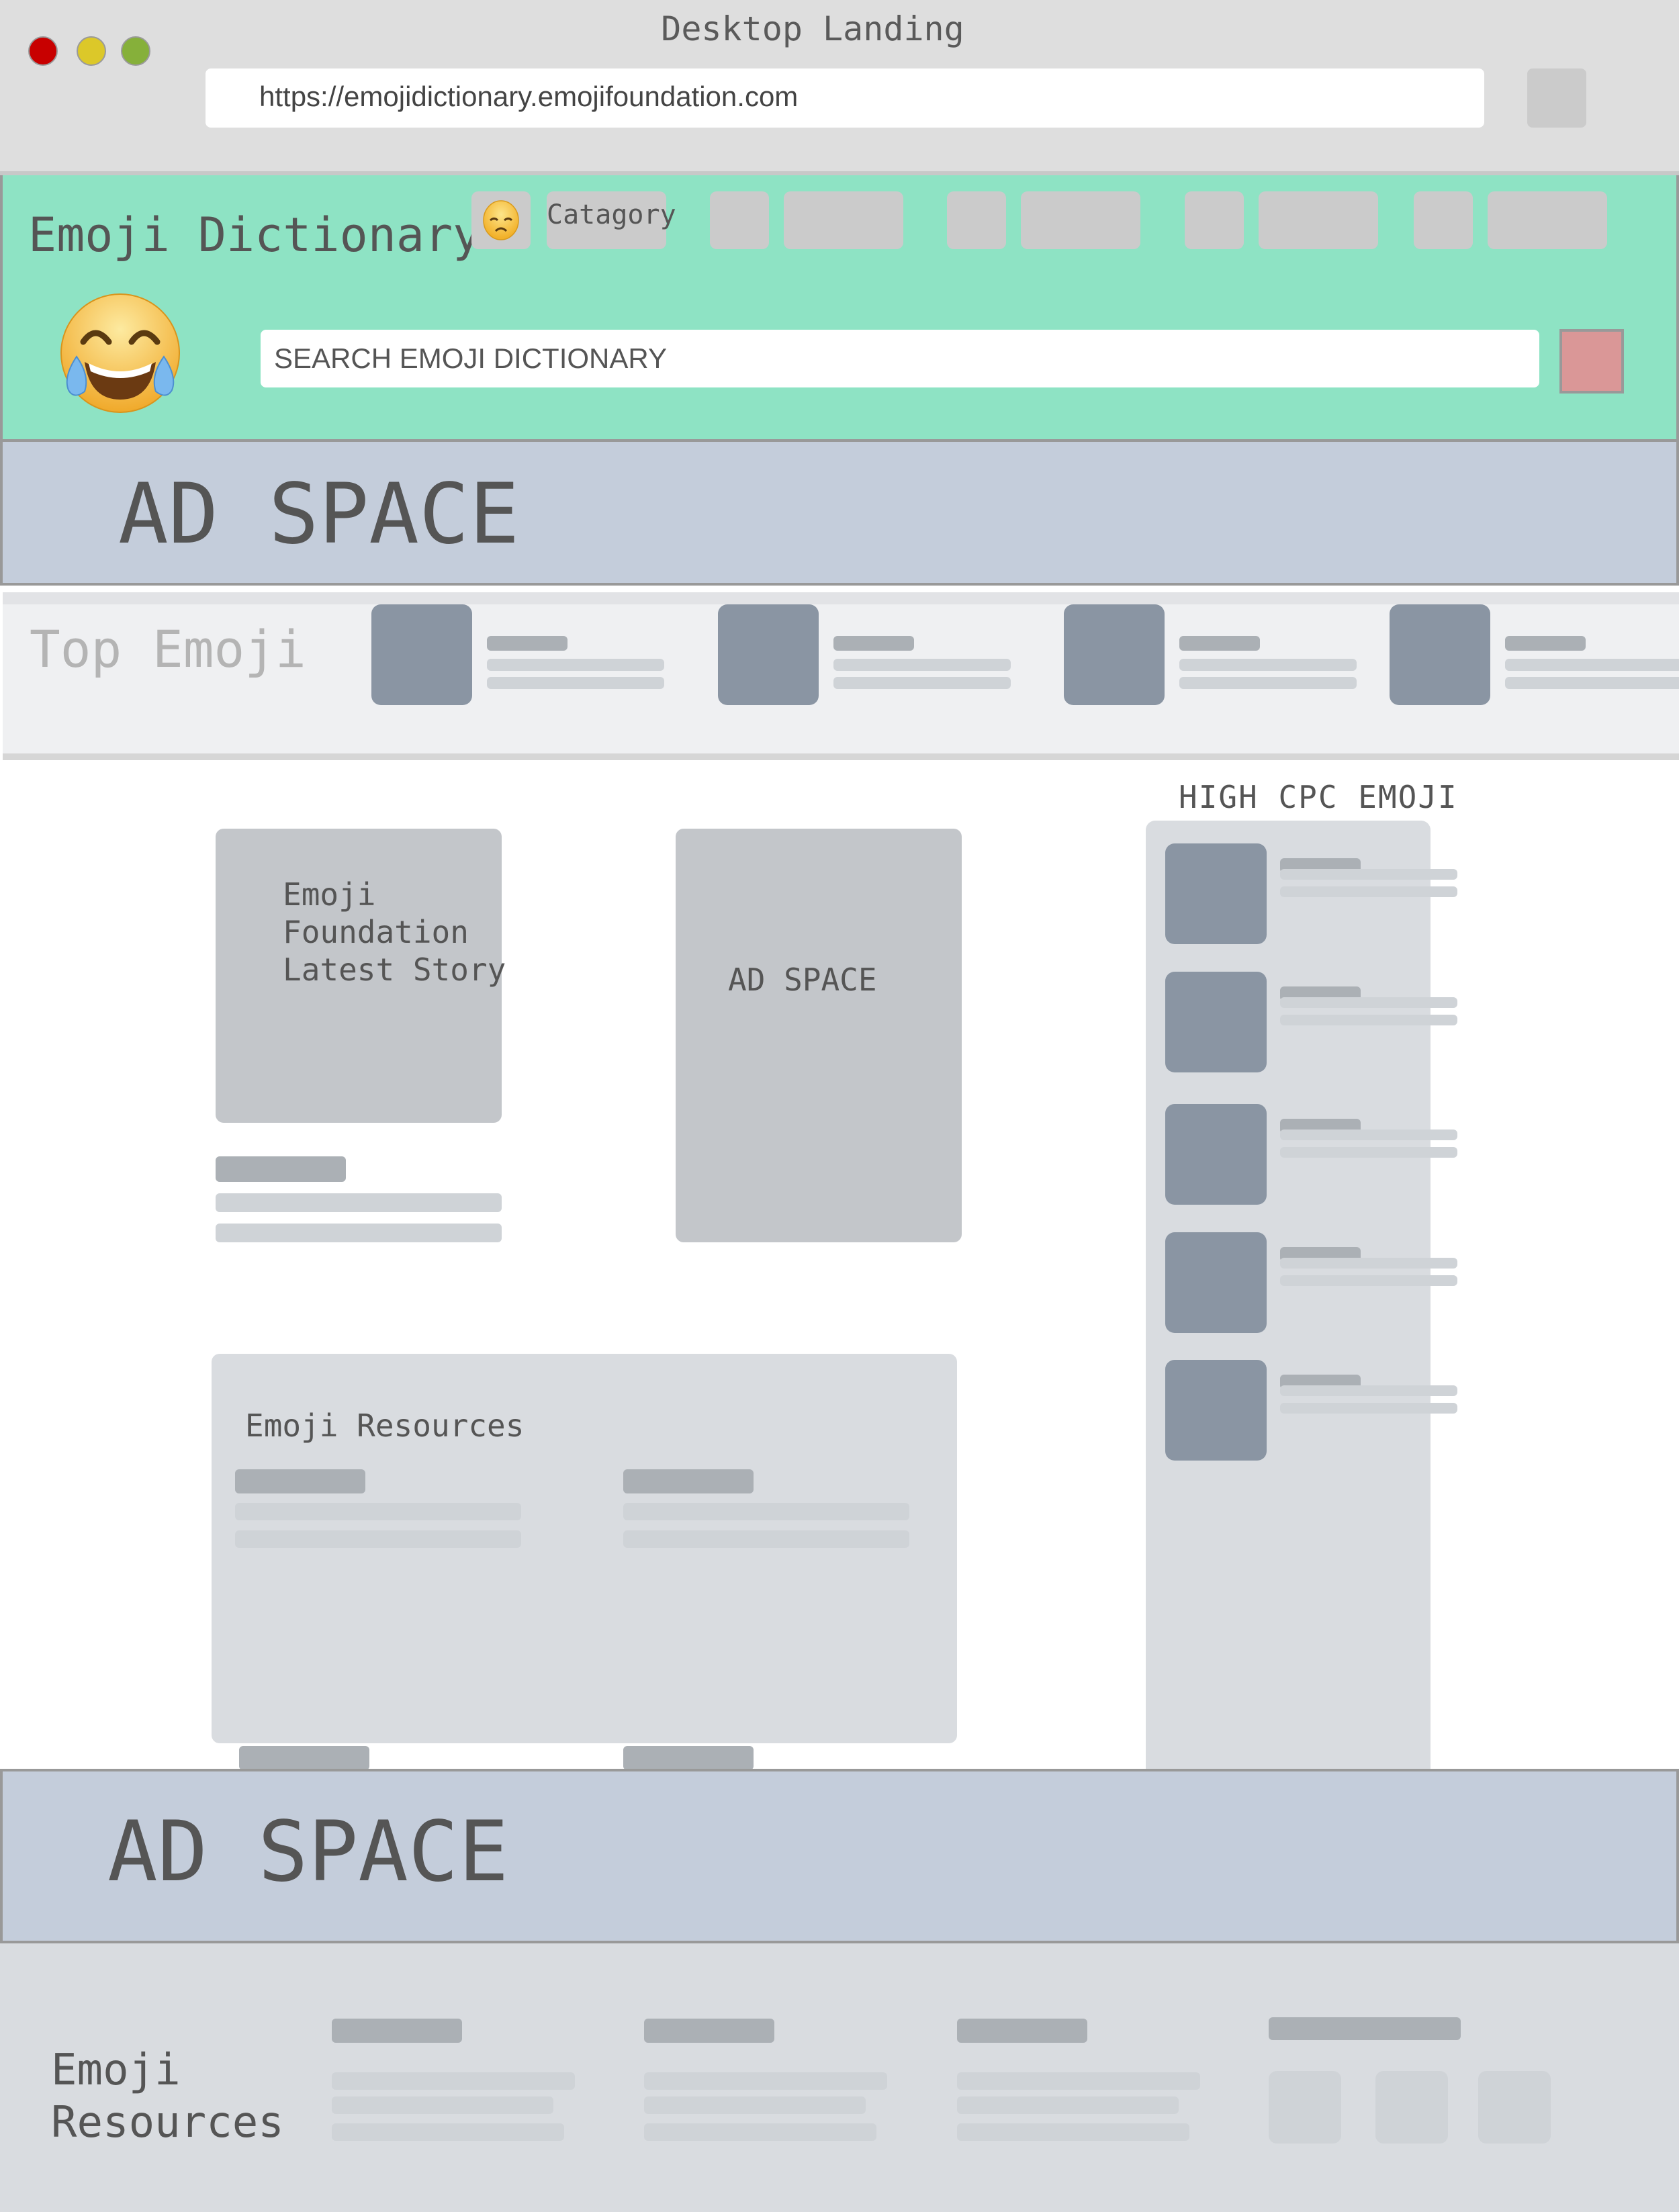  I want to click on browser-menu-button, so click(1556, 98).